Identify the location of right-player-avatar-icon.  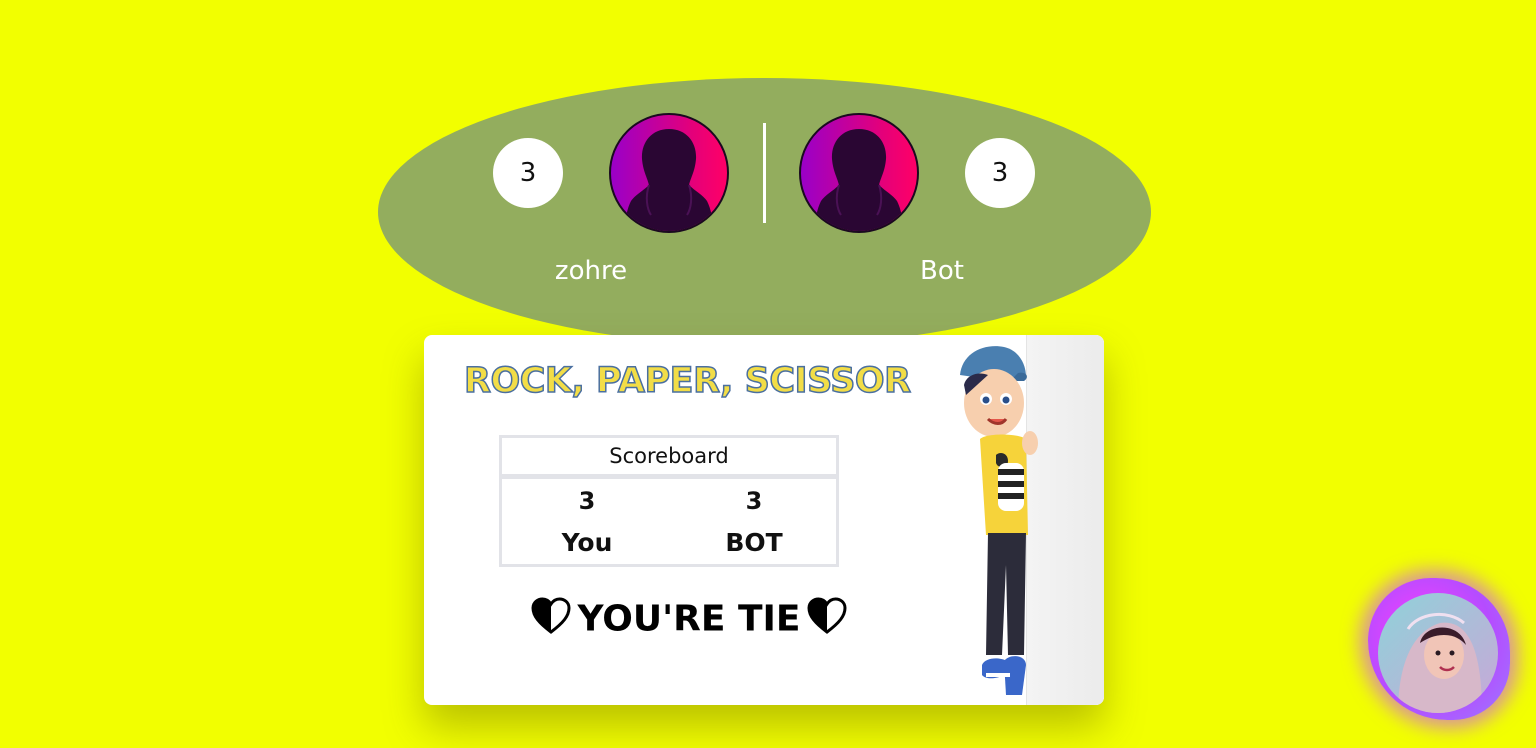
(859, 173).